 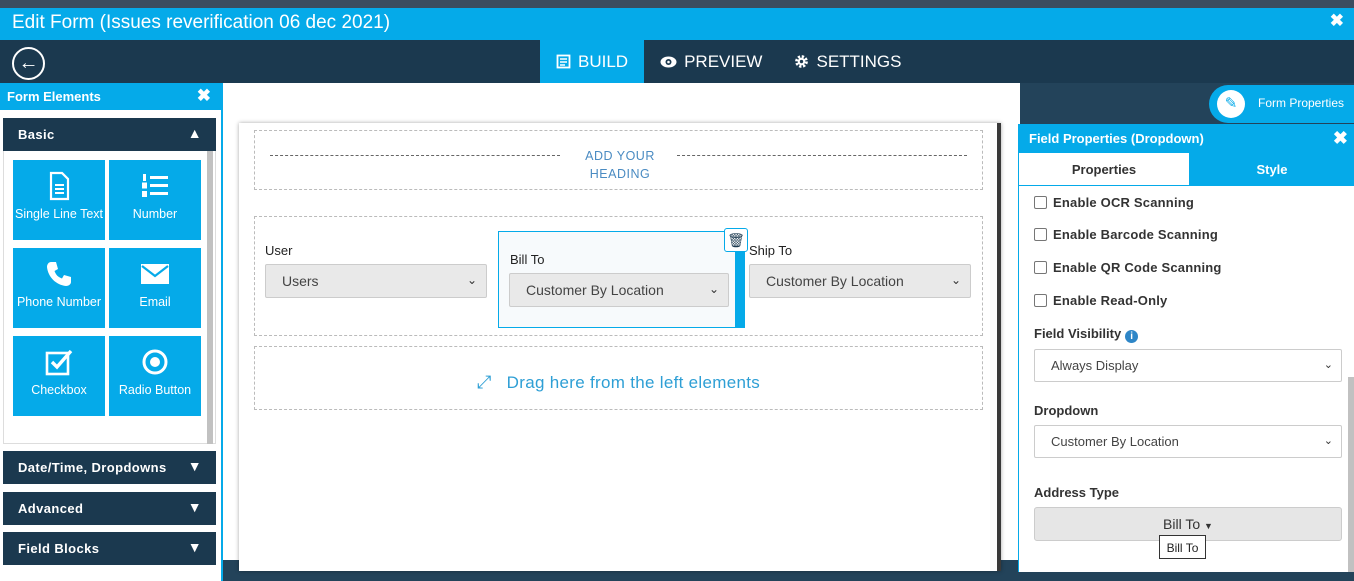 I want to click on section-label: Advanced, so click(x=51, y=508).